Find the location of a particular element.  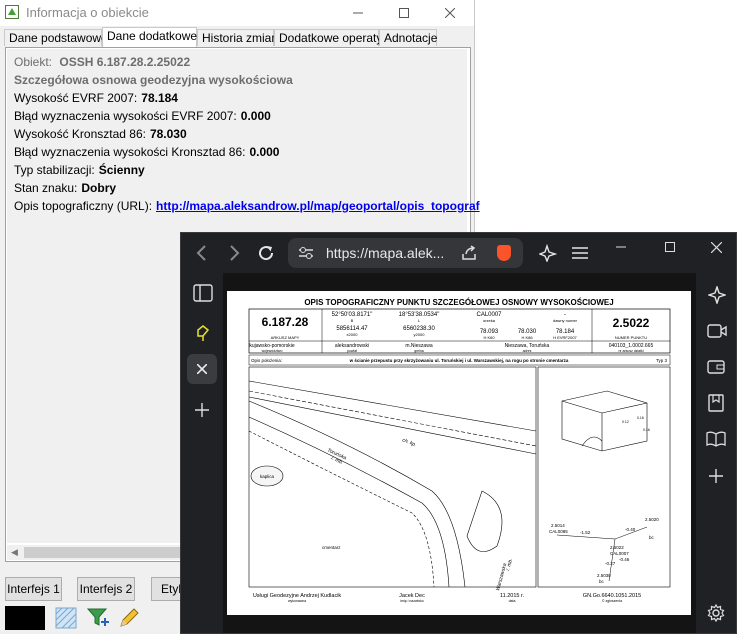

reload-button is located at coordinates (266, 253).